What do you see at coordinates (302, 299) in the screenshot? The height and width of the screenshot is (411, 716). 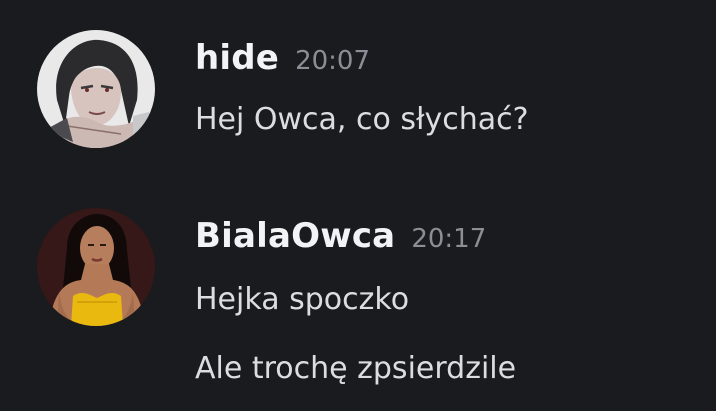 I see `message-text: Hejka spoczko` at bounding box center [302, 299].